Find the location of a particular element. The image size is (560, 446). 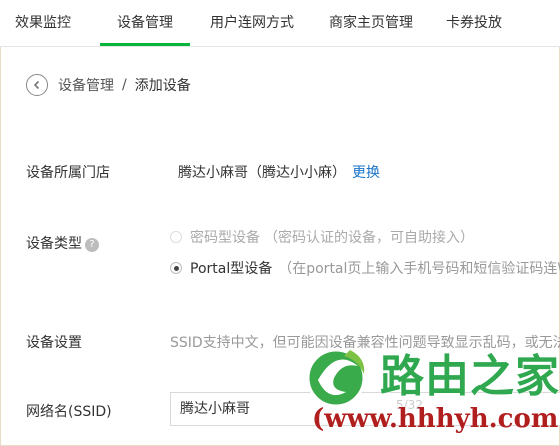

device-type-label-text: 设备类型 is located at coordinates (54, 244).